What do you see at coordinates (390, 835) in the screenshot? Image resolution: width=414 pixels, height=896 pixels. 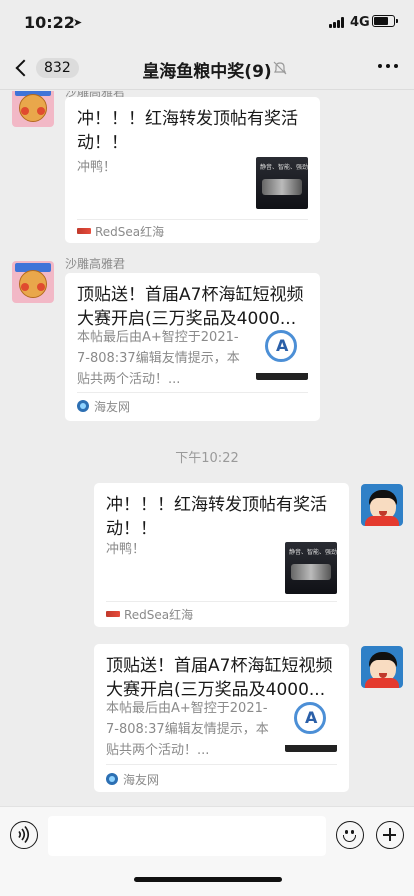 I see `plus-button` at bounding box center [390, 835].